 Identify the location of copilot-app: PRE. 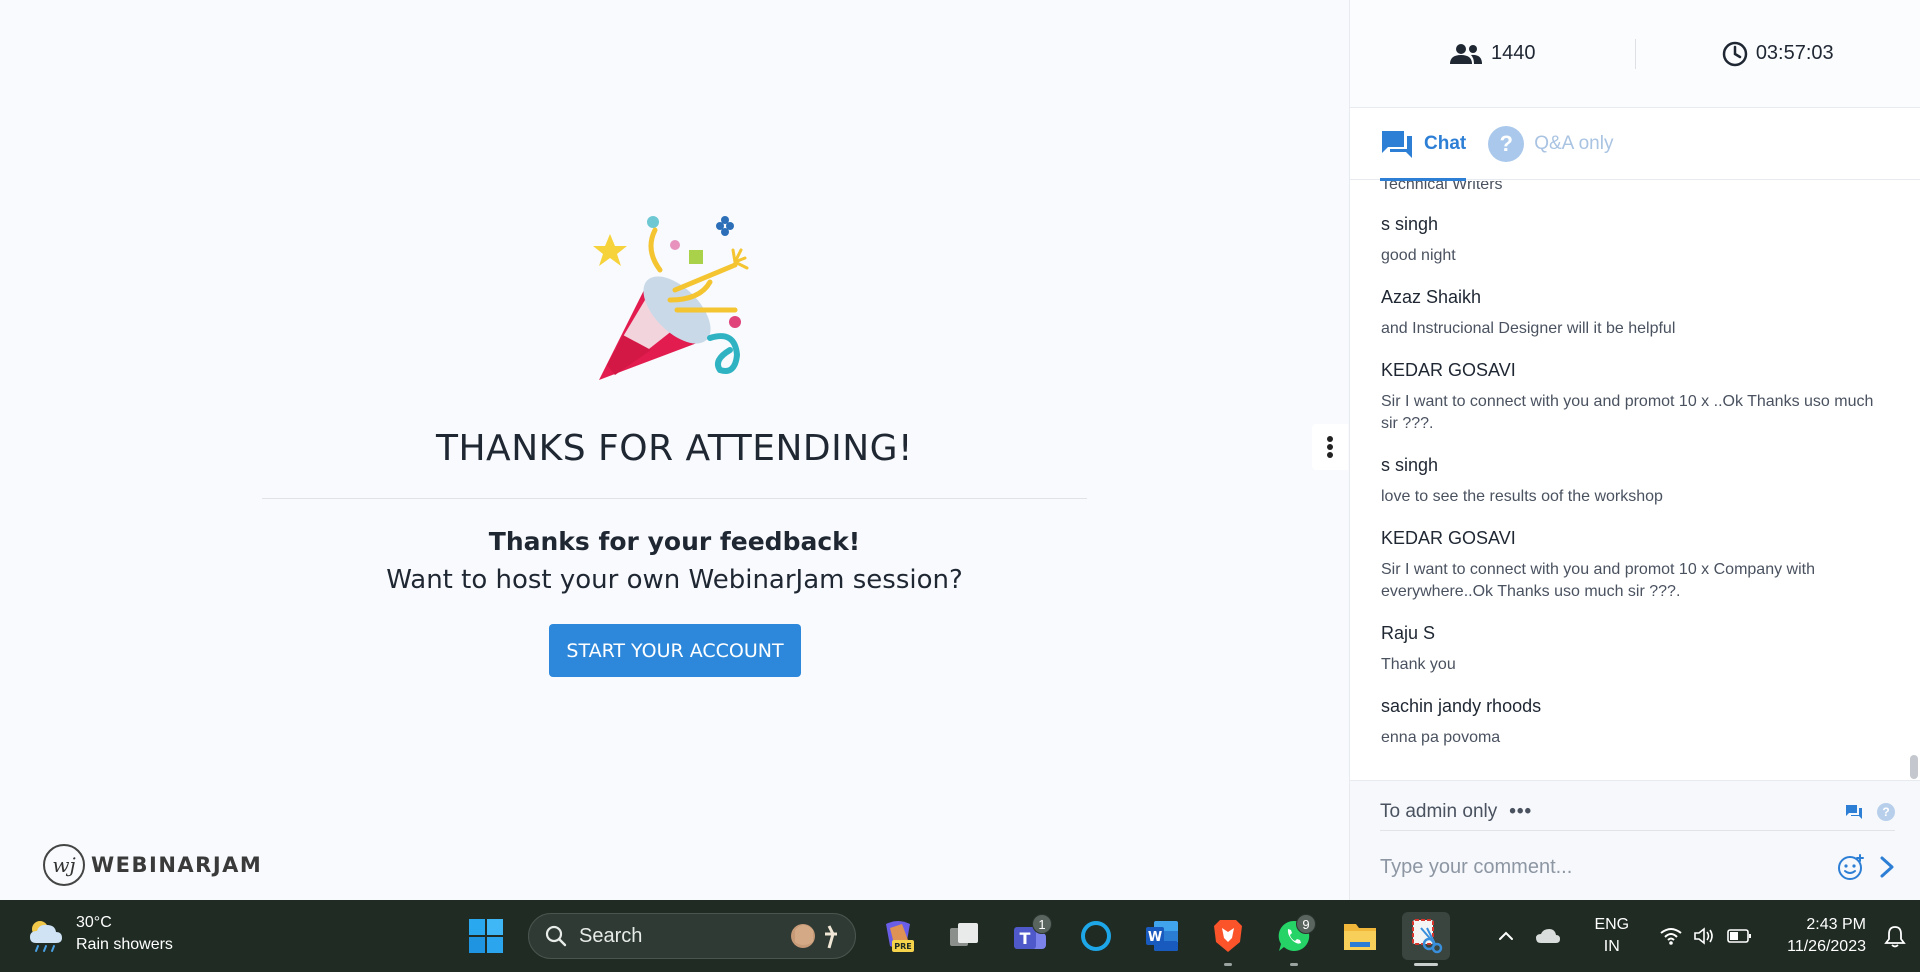
(898, 936).